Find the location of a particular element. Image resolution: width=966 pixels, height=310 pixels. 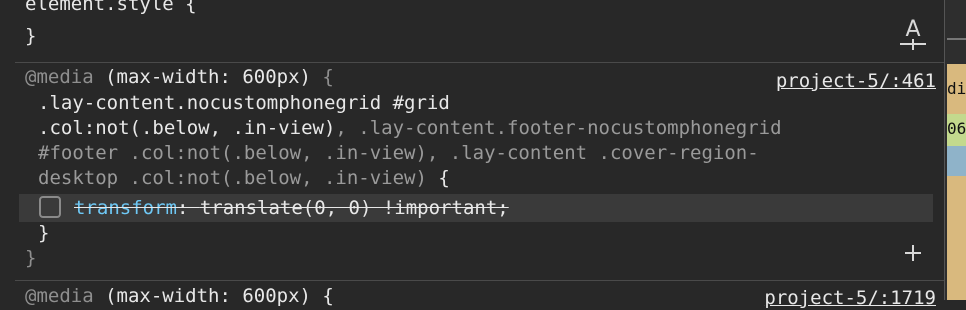

declaration-checkbox is located at coordinates (50, 207).